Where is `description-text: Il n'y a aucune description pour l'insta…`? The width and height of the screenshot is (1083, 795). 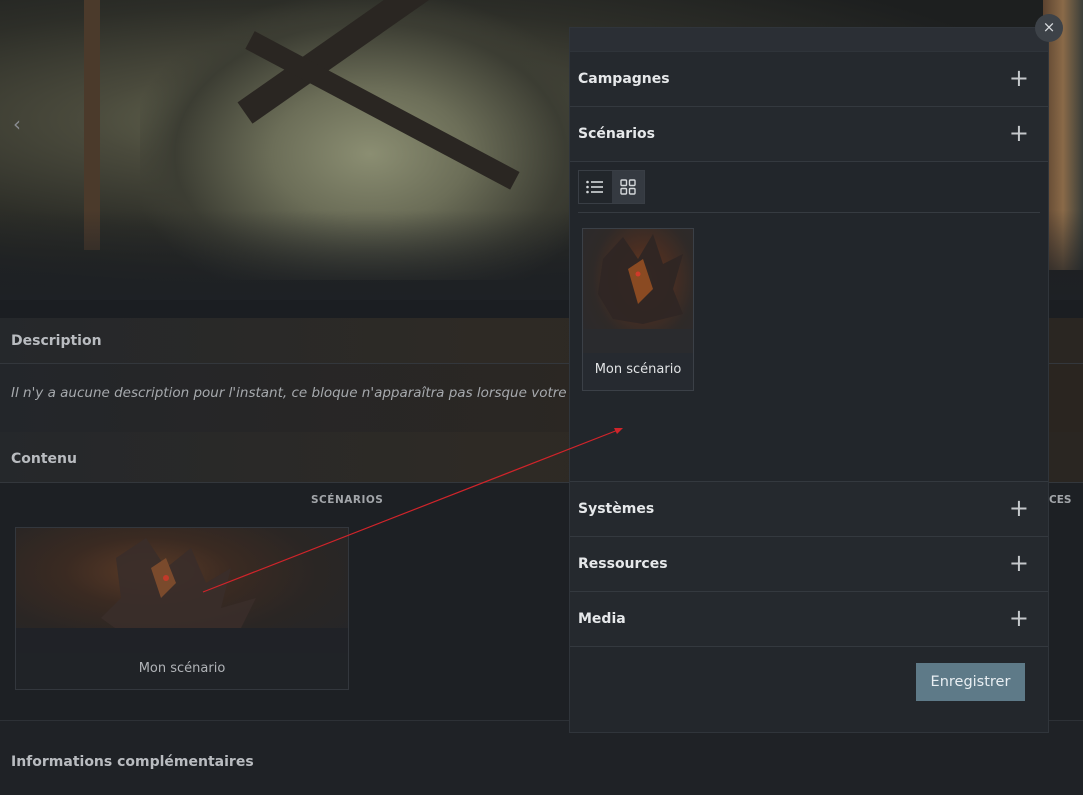
description-text: Il n'y a aucune description pour l'insta… is located at coordinates (306, 393).